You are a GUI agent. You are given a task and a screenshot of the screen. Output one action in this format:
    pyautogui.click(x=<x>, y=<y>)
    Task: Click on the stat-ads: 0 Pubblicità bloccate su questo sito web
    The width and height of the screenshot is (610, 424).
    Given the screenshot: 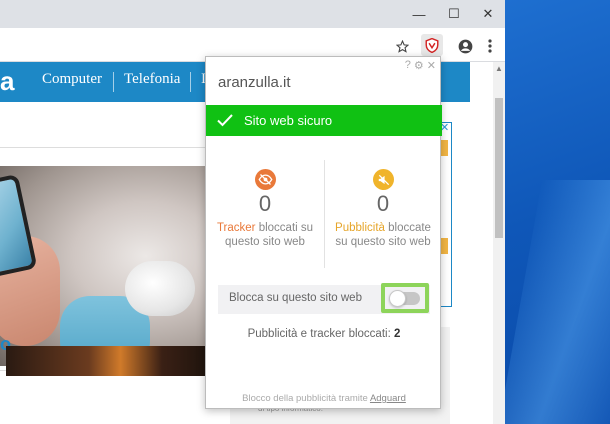 What is the action you would take?
    pyautogui.click(x=383, y=215)
    